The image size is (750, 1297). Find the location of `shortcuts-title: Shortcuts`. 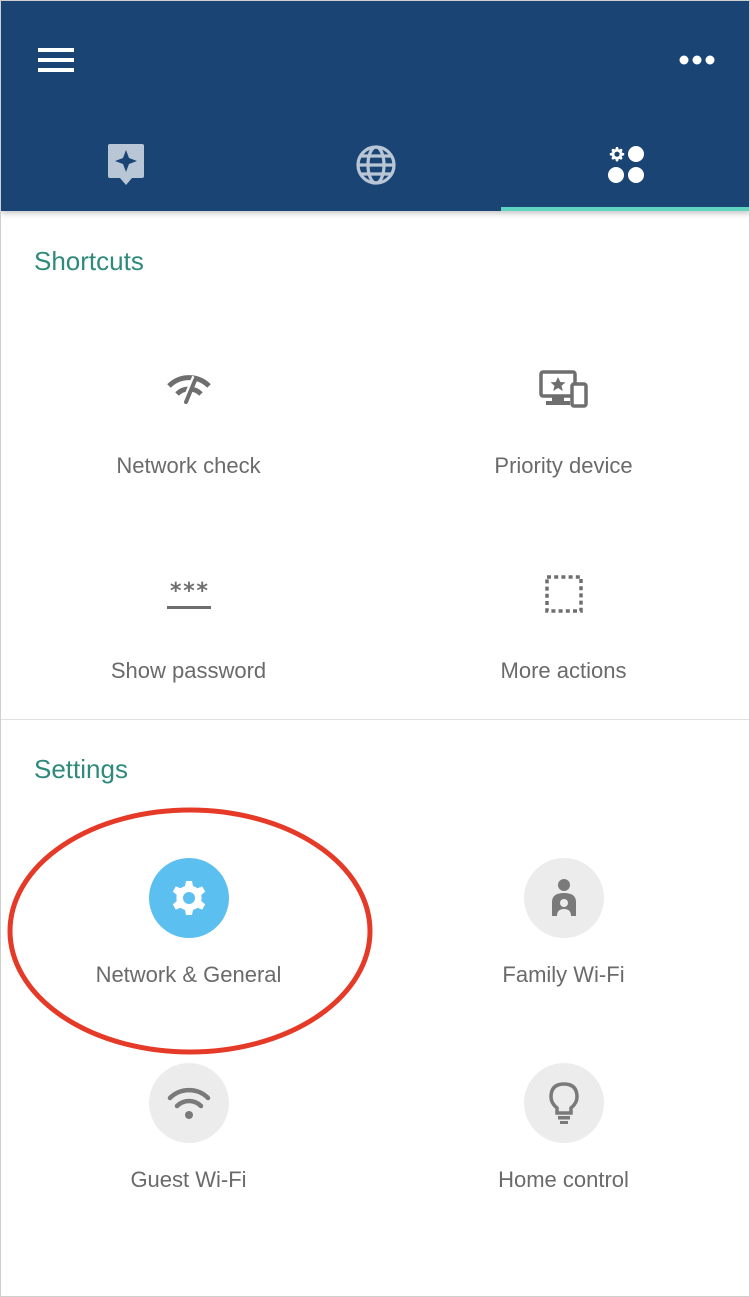

shortcuts-title: Shortcuts is located at coordinates (89, 261).